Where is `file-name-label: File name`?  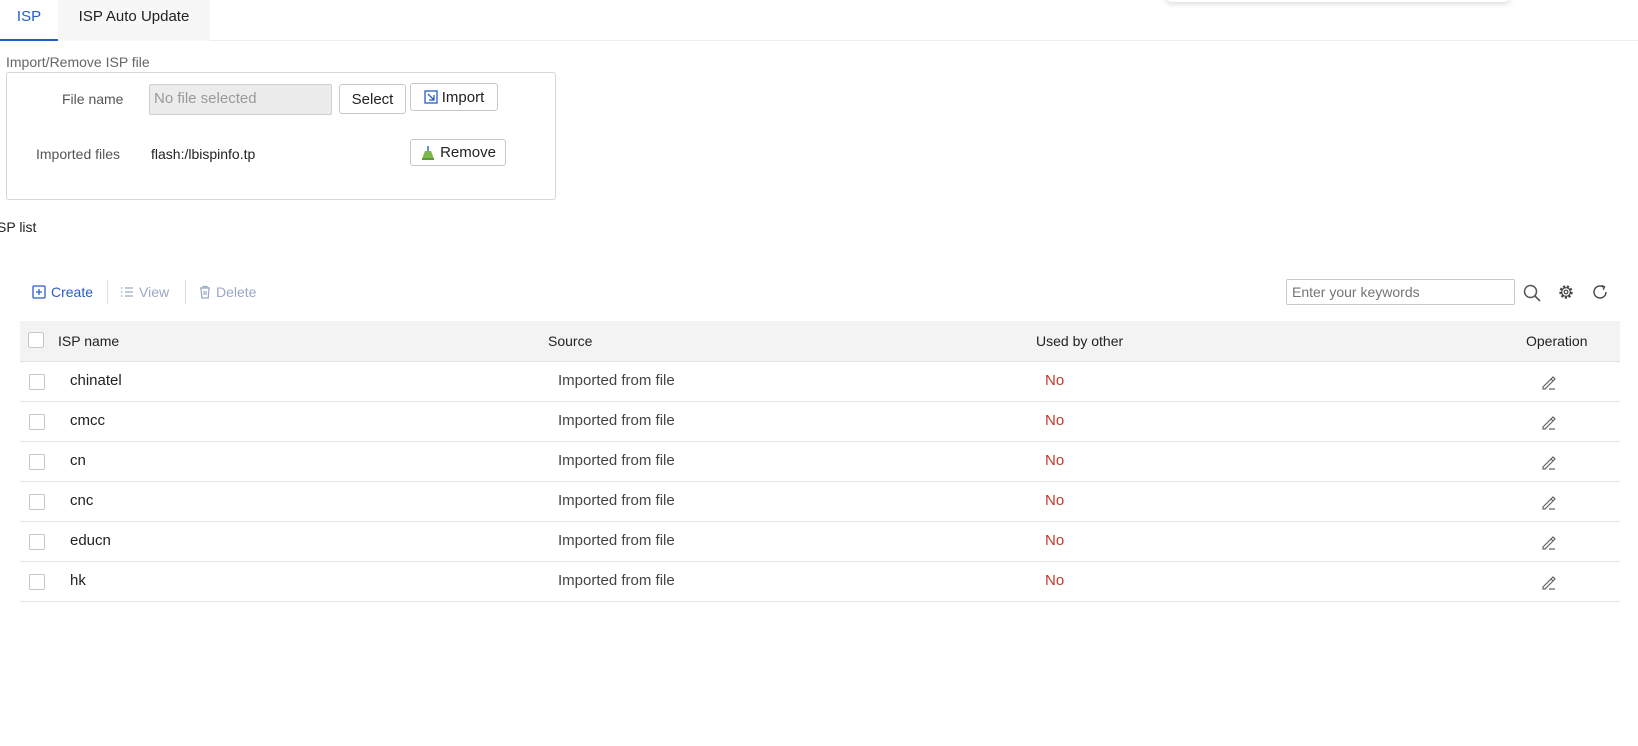 file-name-label: File name is located at coordinates (93, 99).